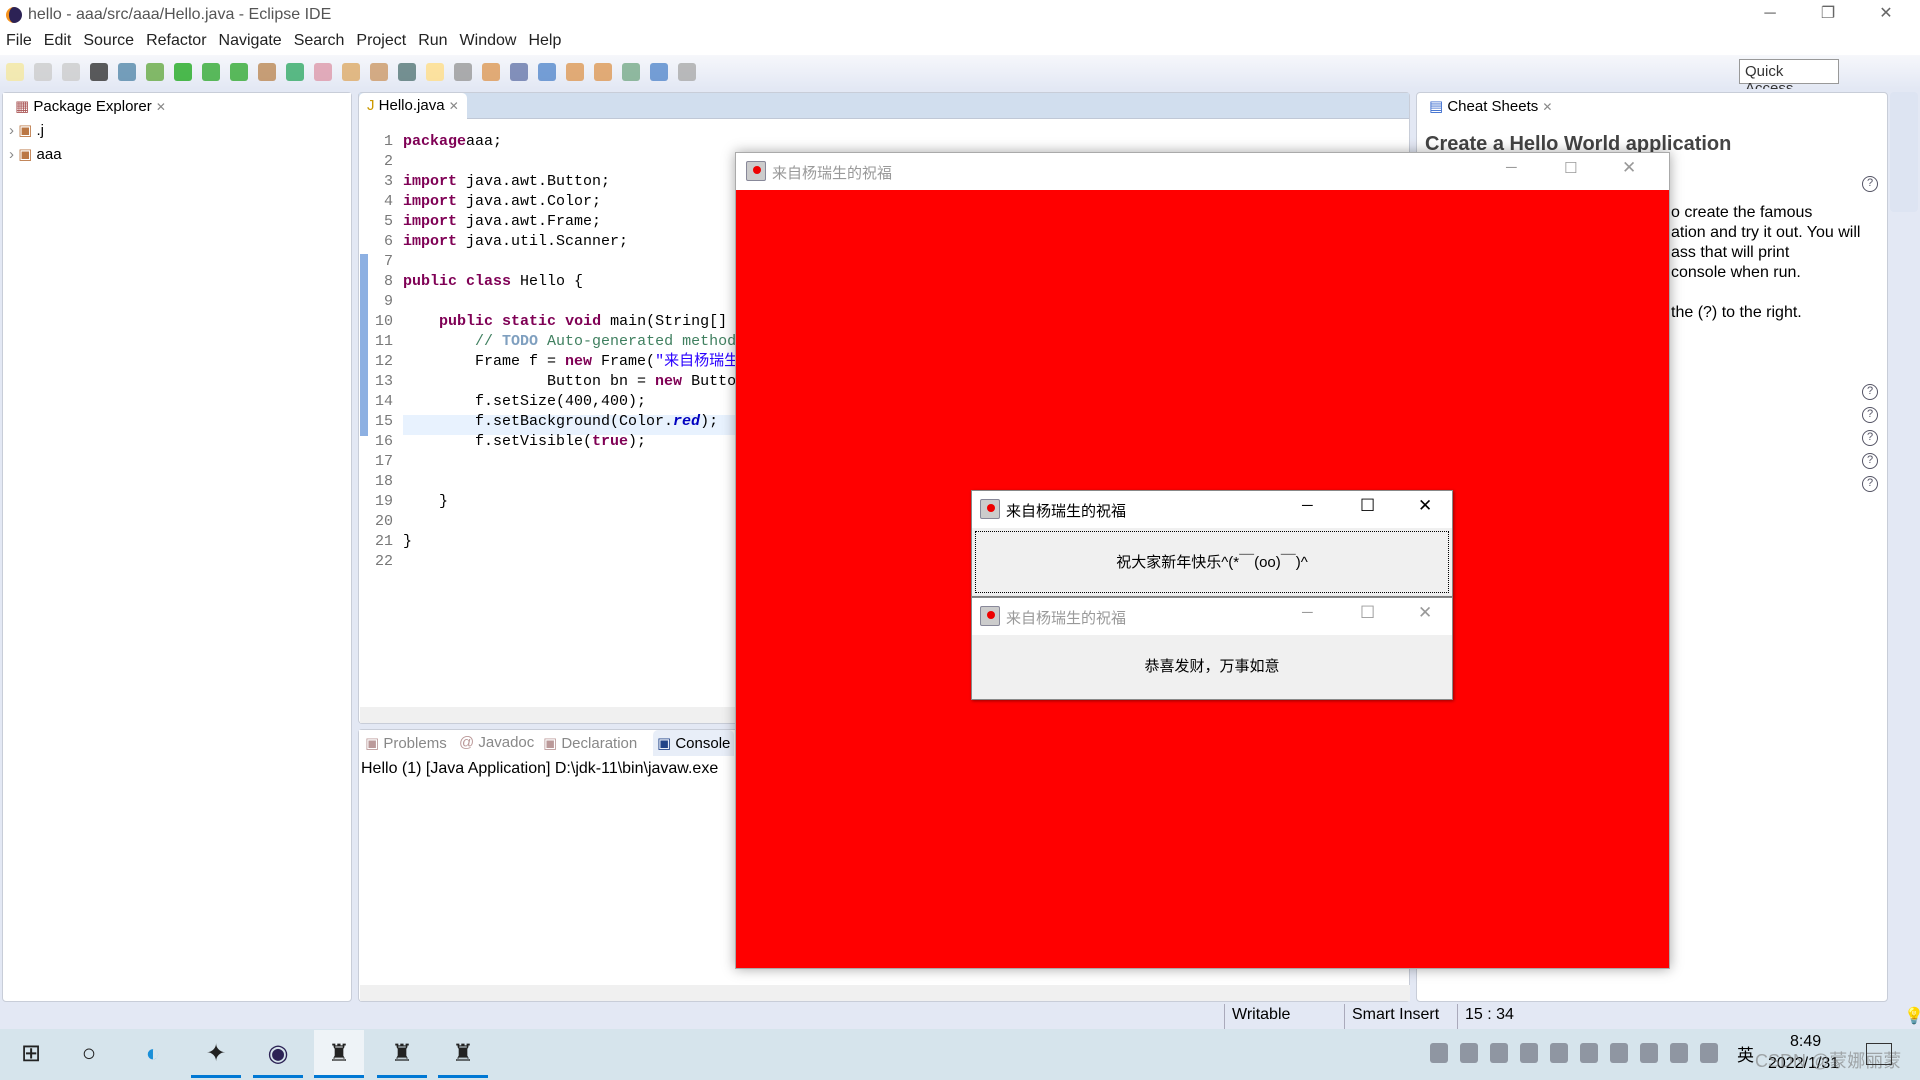 The height and width of the screenshot is (1080, 1920). Describe the element at coordinates (1212, 667) in the screenshot. I see `awt-button: 恭喜发财，万事如意` at that location.